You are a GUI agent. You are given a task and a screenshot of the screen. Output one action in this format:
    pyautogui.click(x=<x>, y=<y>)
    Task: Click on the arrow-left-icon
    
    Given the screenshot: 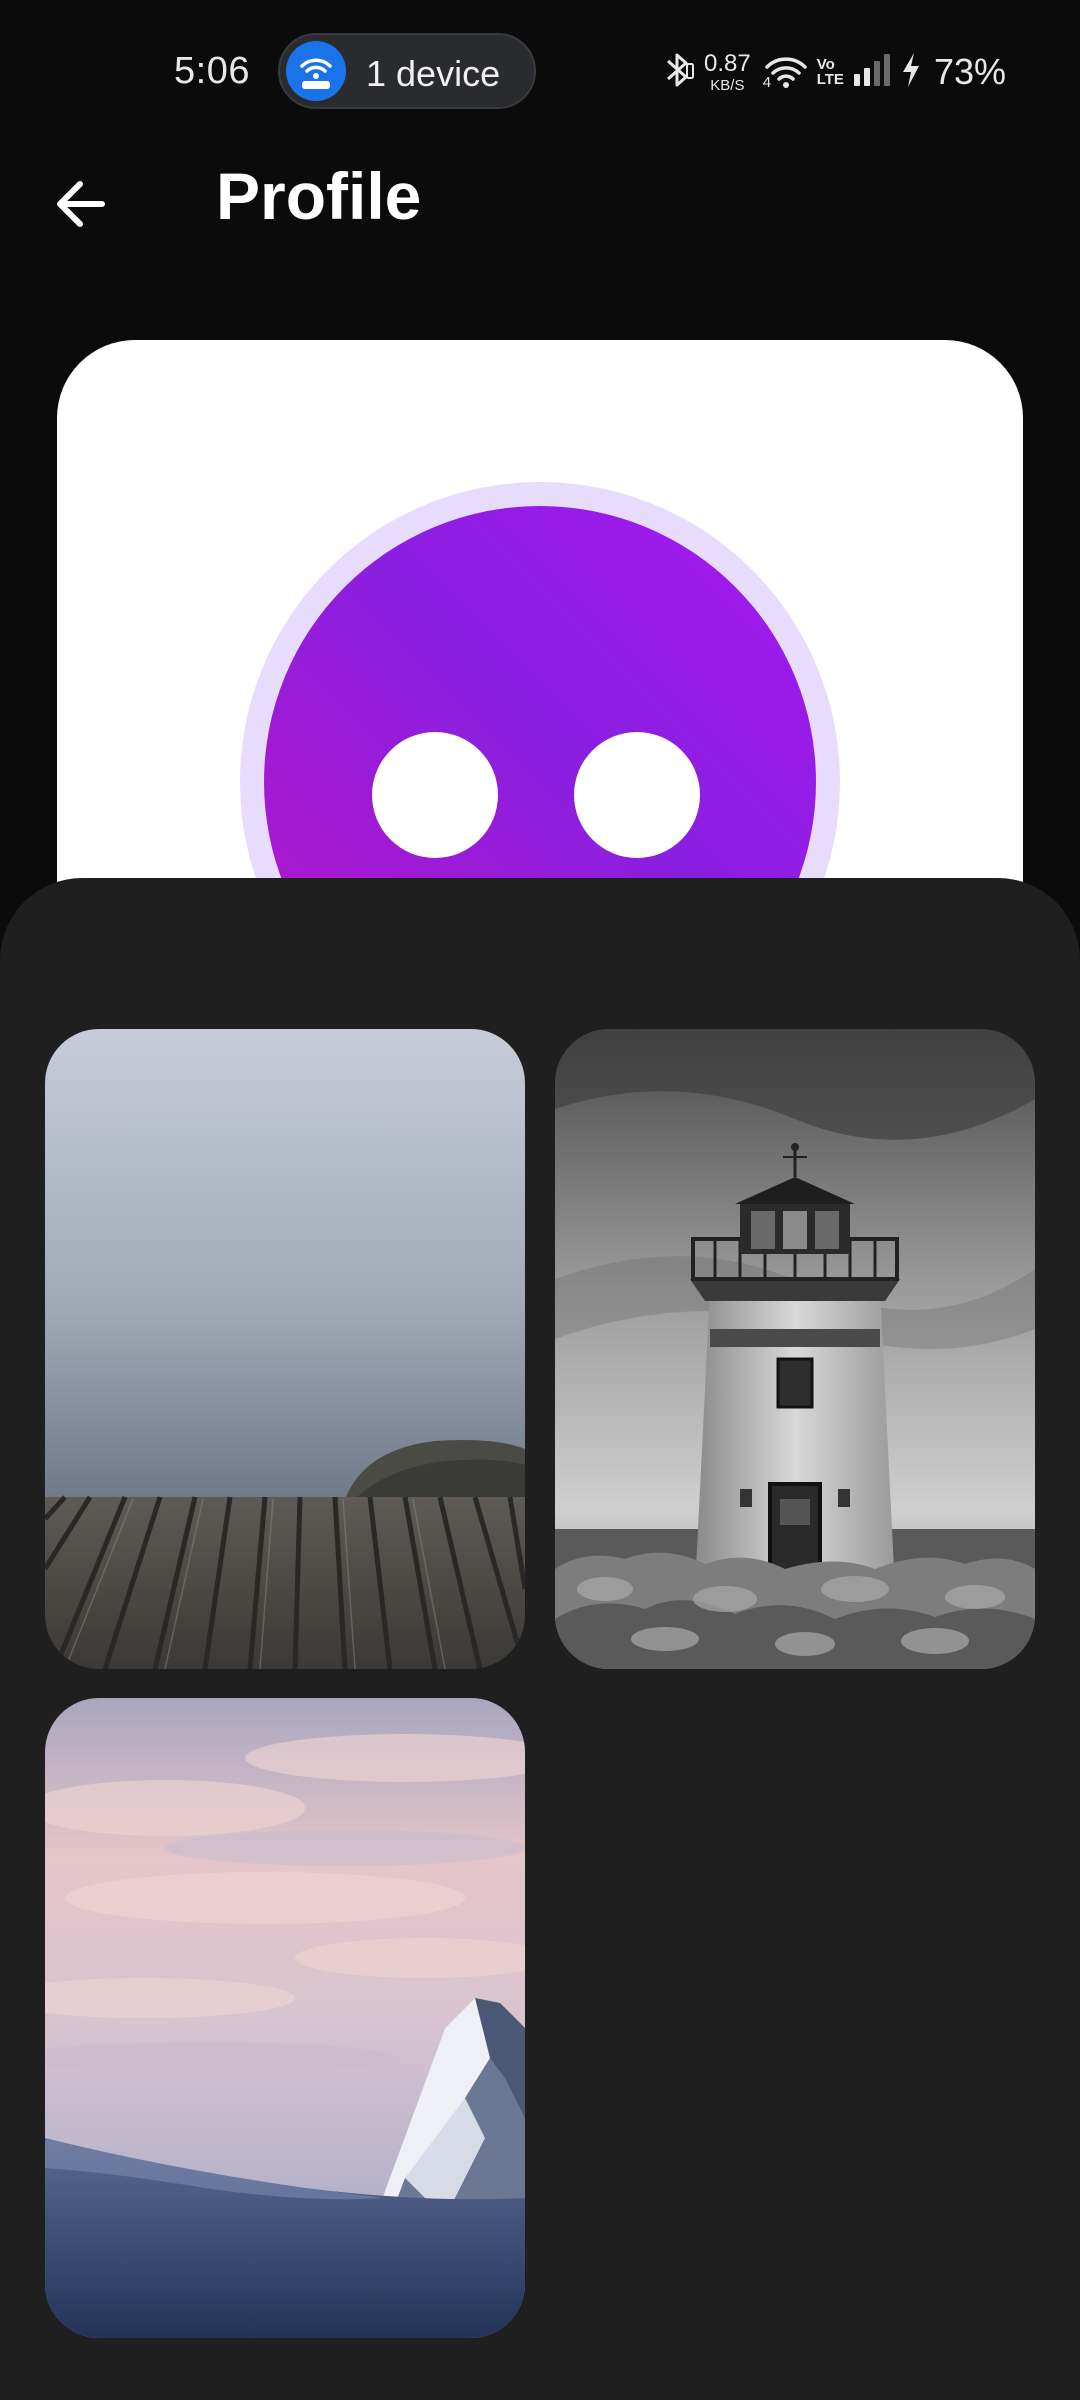 What is the action you would take?
    pyautogui.click(x=81, y=204)
    